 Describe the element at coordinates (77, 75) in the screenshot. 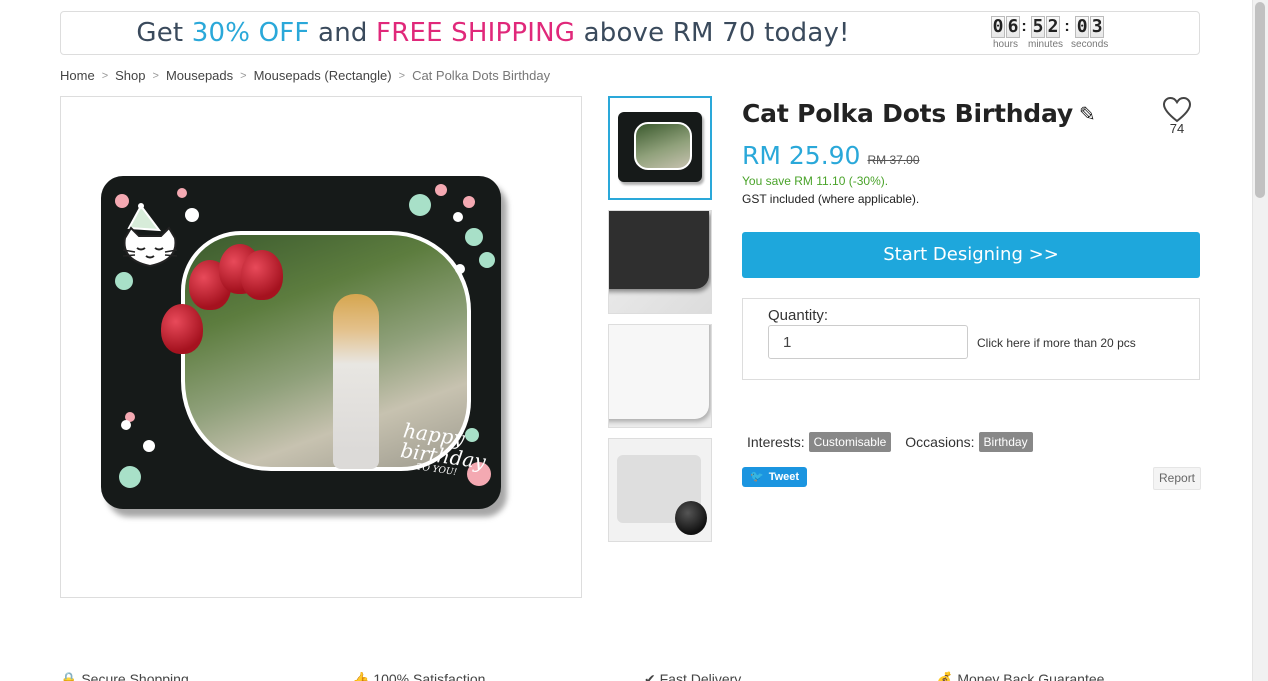

I see `breadcrumb-home: Home` at that location.